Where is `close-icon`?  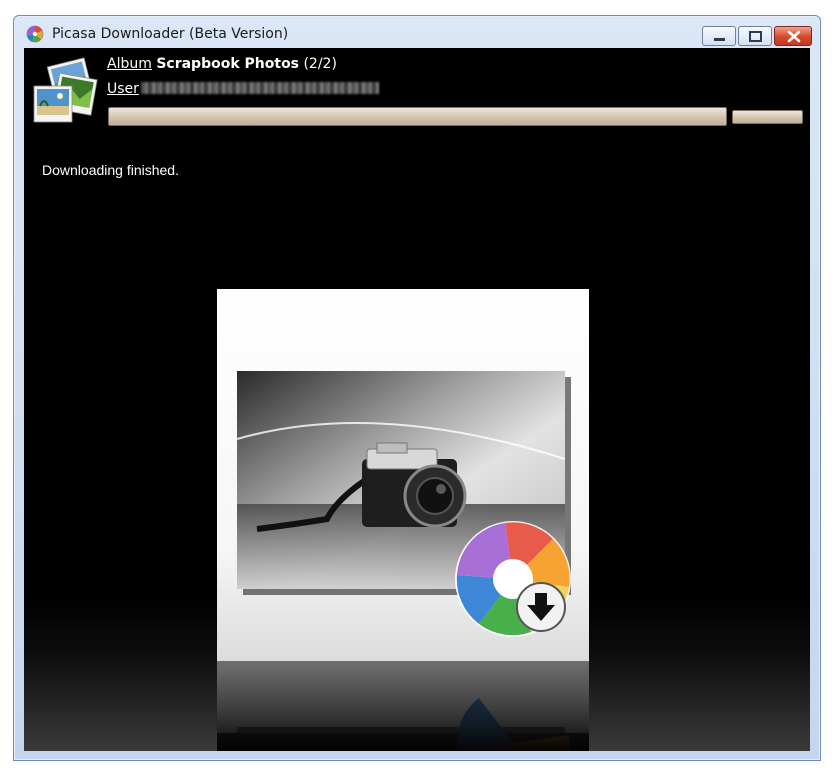
close-icon is located at coordinates (794, 36).